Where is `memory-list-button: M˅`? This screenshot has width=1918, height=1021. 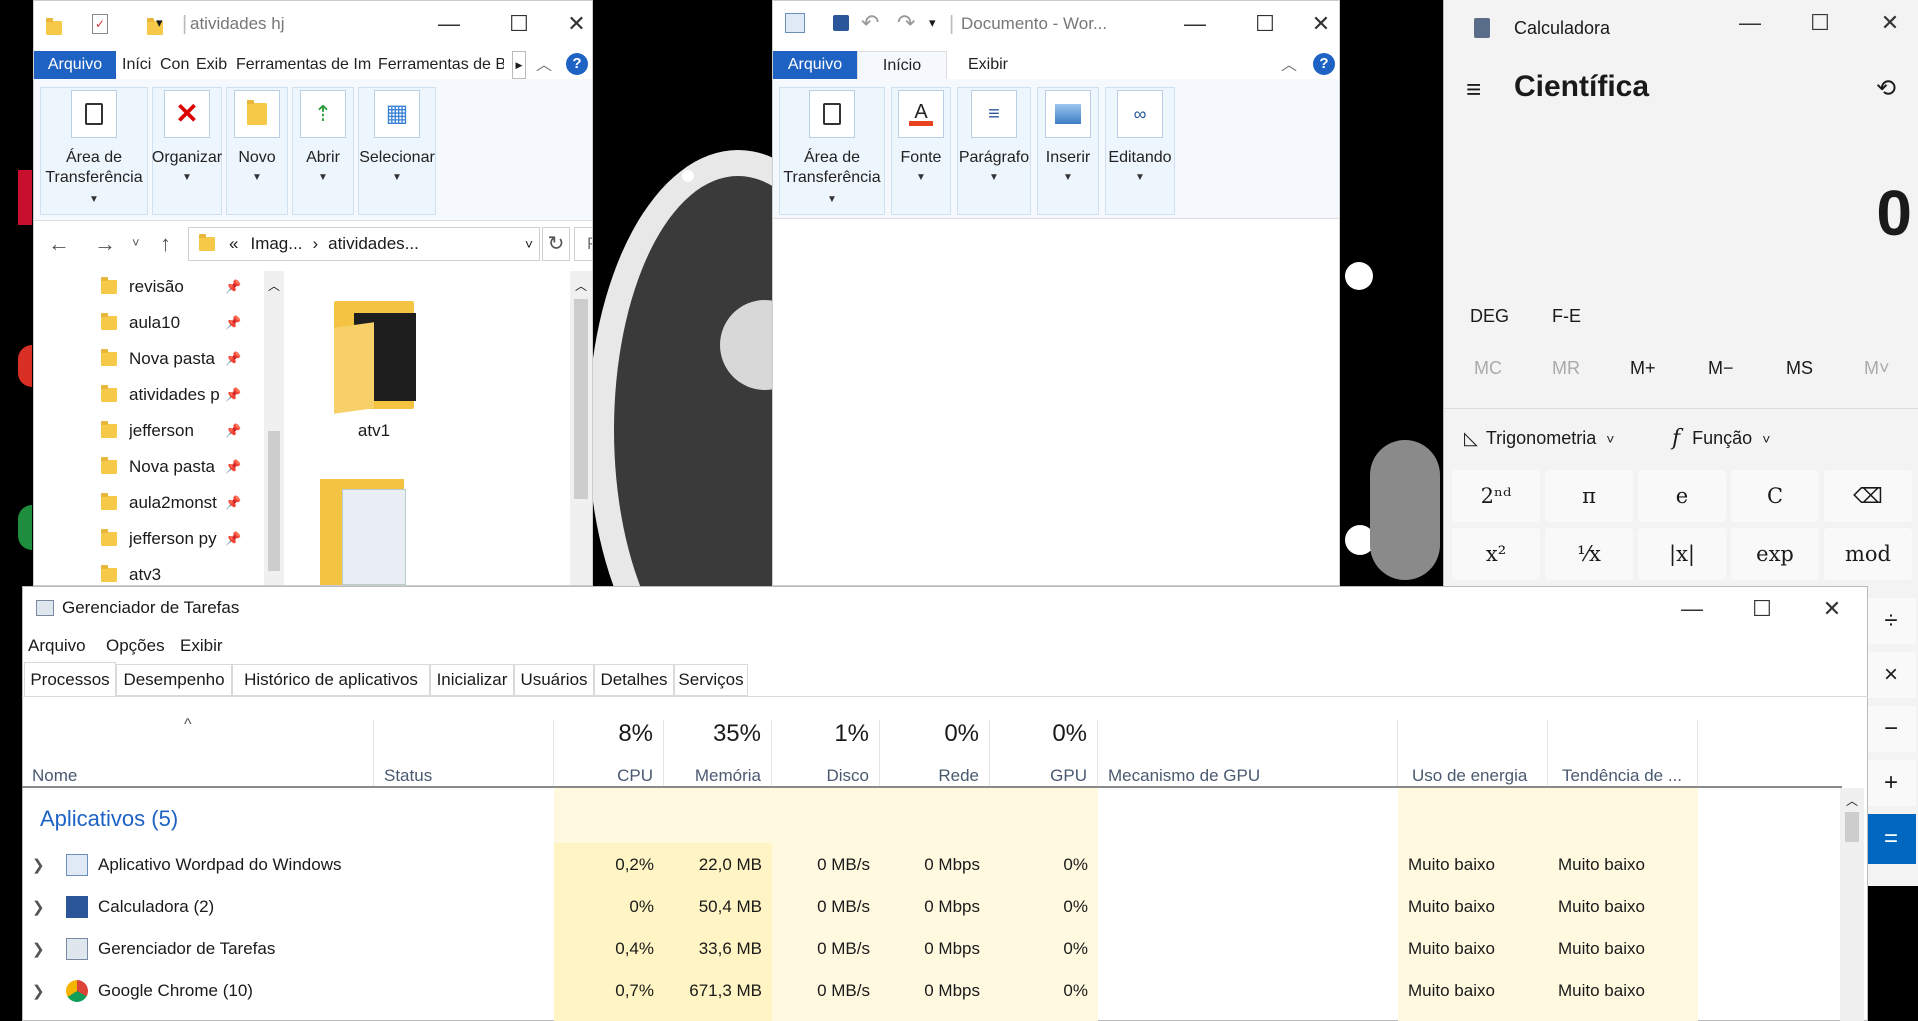 memory-list-button: M˅ is located at coordinates (1877, 368).